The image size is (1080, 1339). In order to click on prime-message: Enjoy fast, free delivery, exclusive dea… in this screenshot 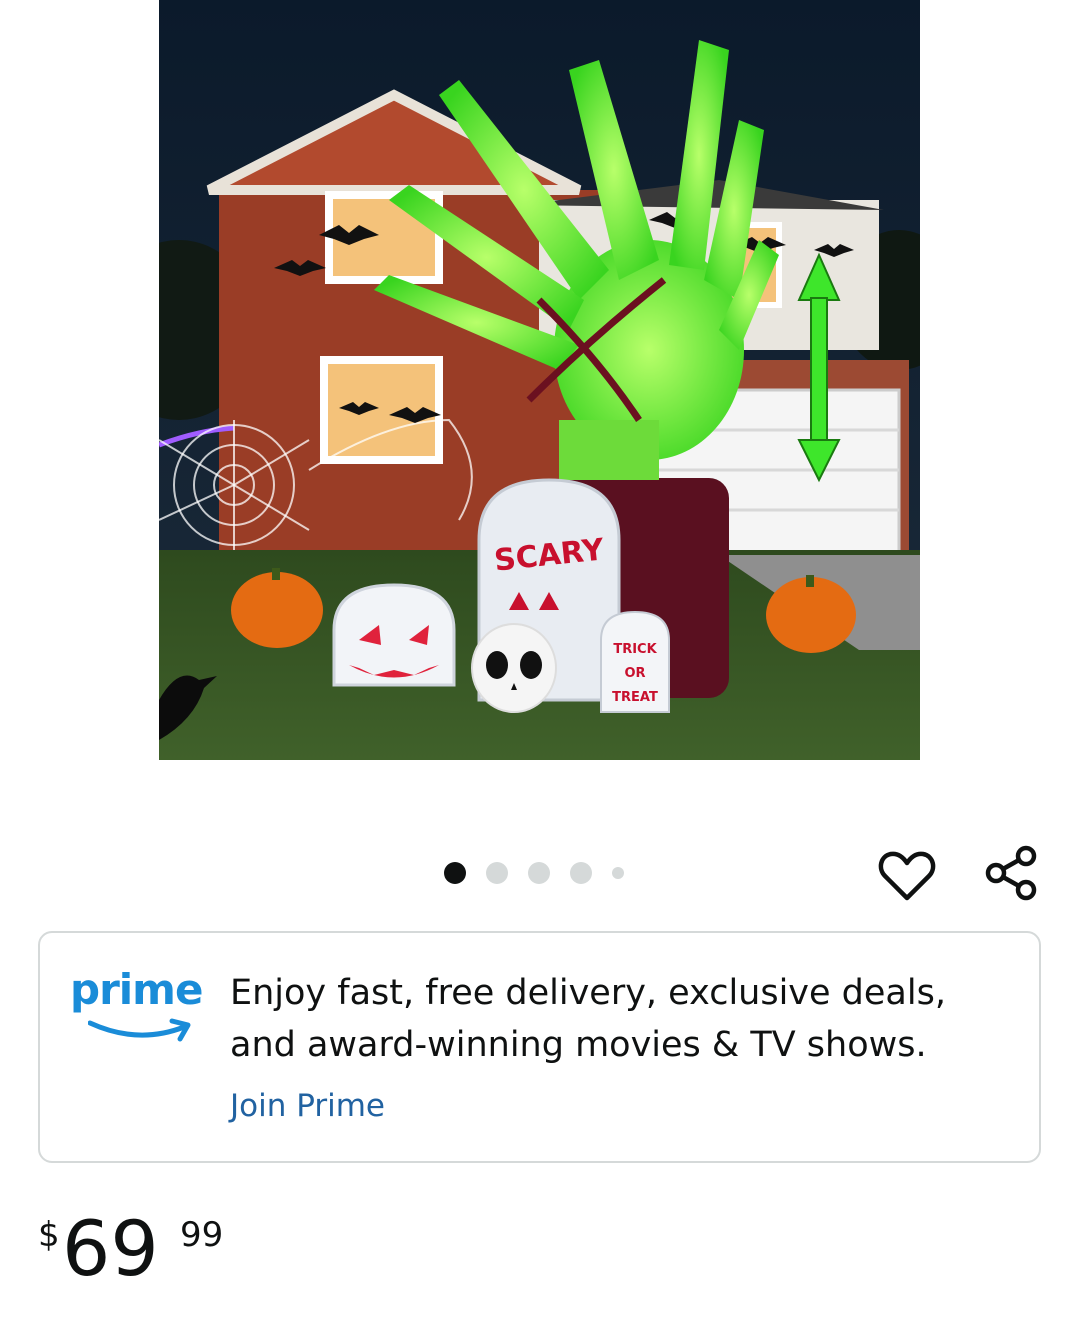, I will do `click(620, 1019)`.